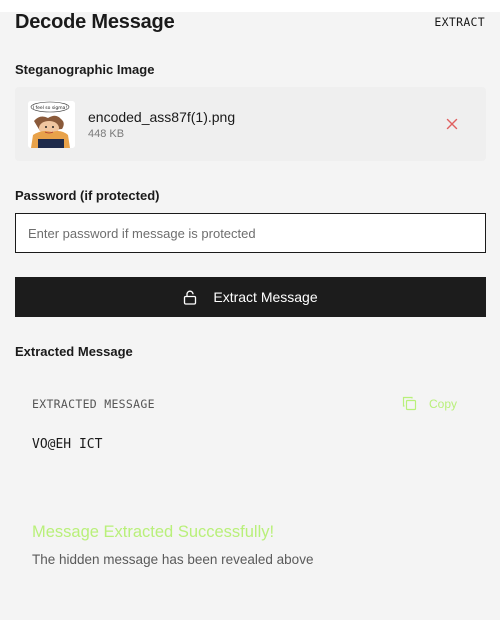  I want to click on meme-thumbnail-image: I feel so sigma!, so click(51, 124).